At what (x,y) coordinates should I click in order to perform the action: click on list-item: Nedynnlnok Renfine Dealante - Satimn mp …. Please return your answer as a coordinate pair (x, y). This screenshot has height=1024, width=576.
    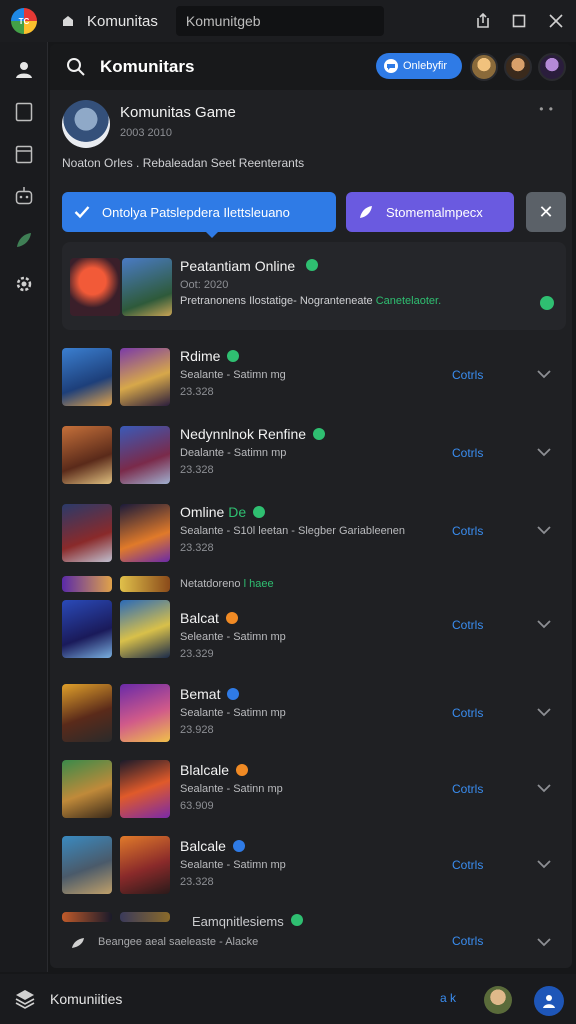
    Looking at the image, I should click on (314, 453).